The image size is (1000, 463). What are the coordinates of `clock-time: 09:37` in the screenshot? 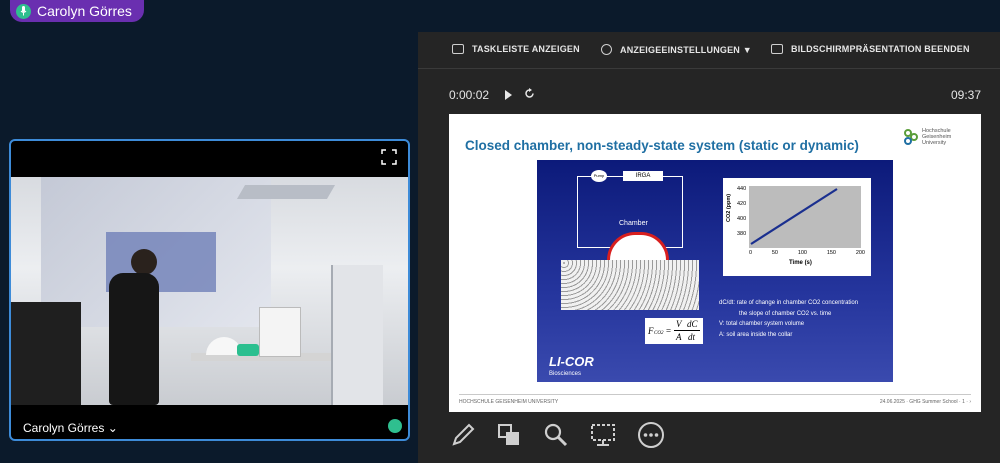 It's located at (966, 95).